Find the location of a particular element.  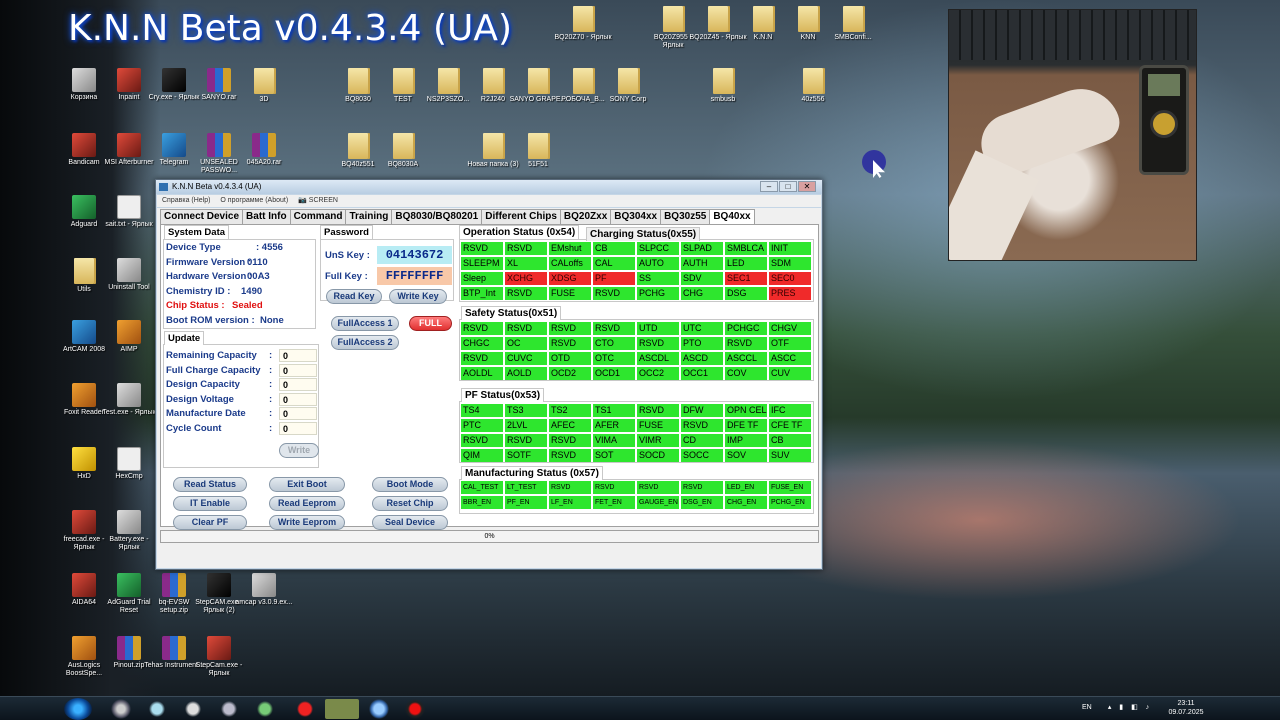

write-key-button: Write Key is located at coordinates (418, 296).